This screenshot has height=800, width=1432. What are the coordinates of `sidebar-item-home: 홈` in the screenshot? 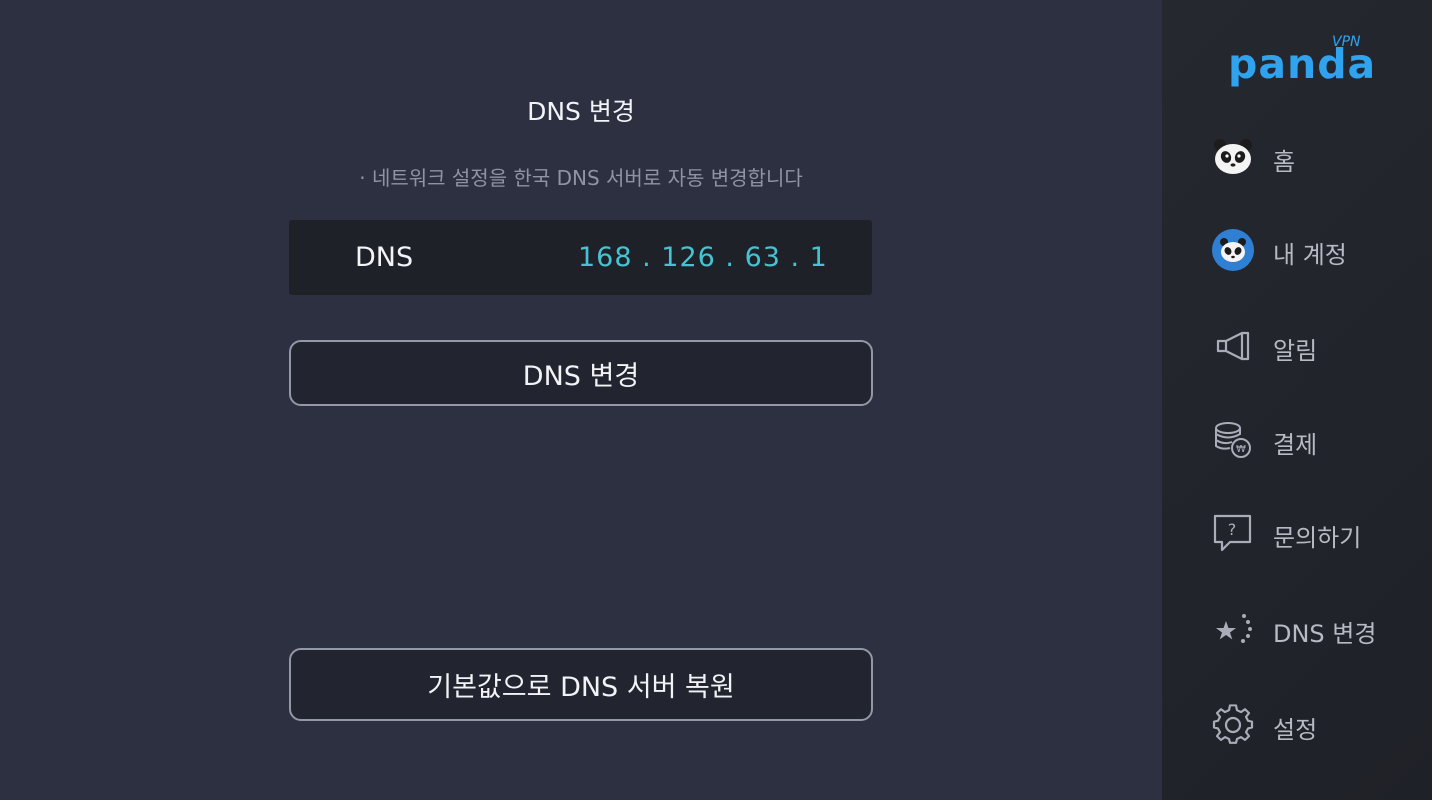 It's located at (1317, 156).